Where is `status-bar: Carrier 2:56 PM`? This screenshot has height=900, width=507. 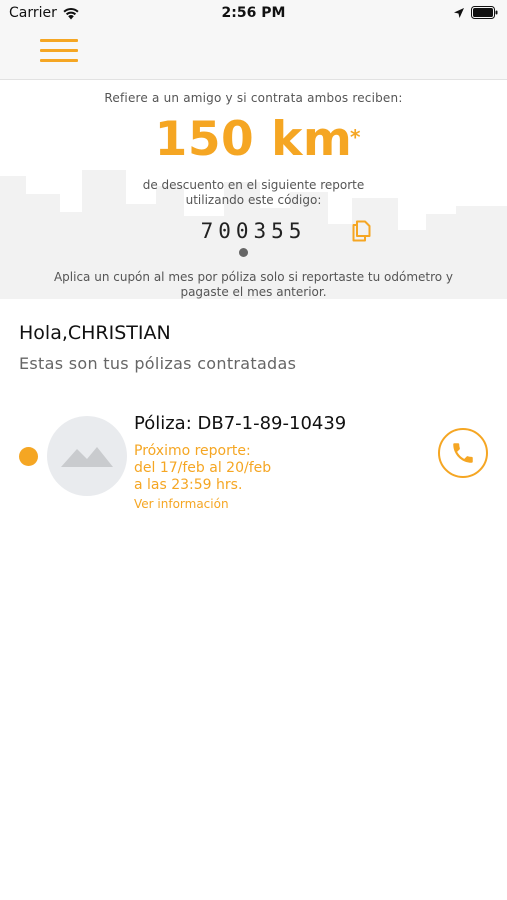 status-bar: Carrier 2:56 PM is located at coordinates (253, 14).